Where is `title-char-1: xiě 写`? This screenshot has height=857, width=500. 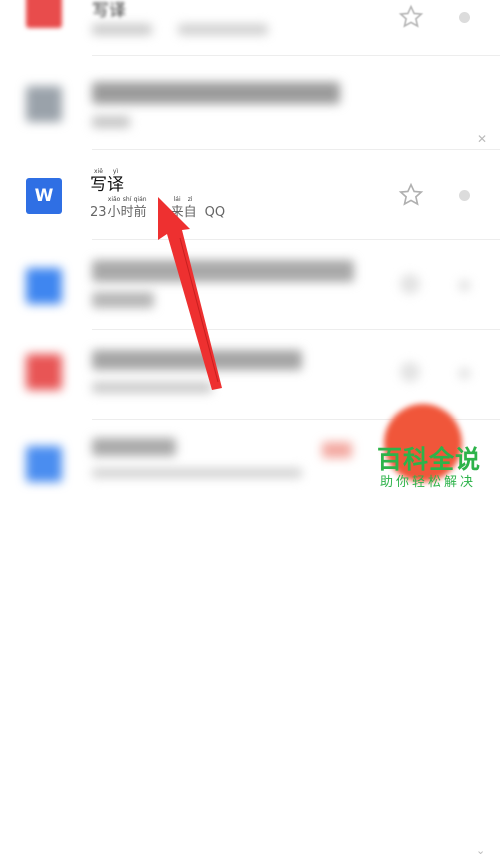 title-char-1: xiě 写 is located at coordinates (98, 181).